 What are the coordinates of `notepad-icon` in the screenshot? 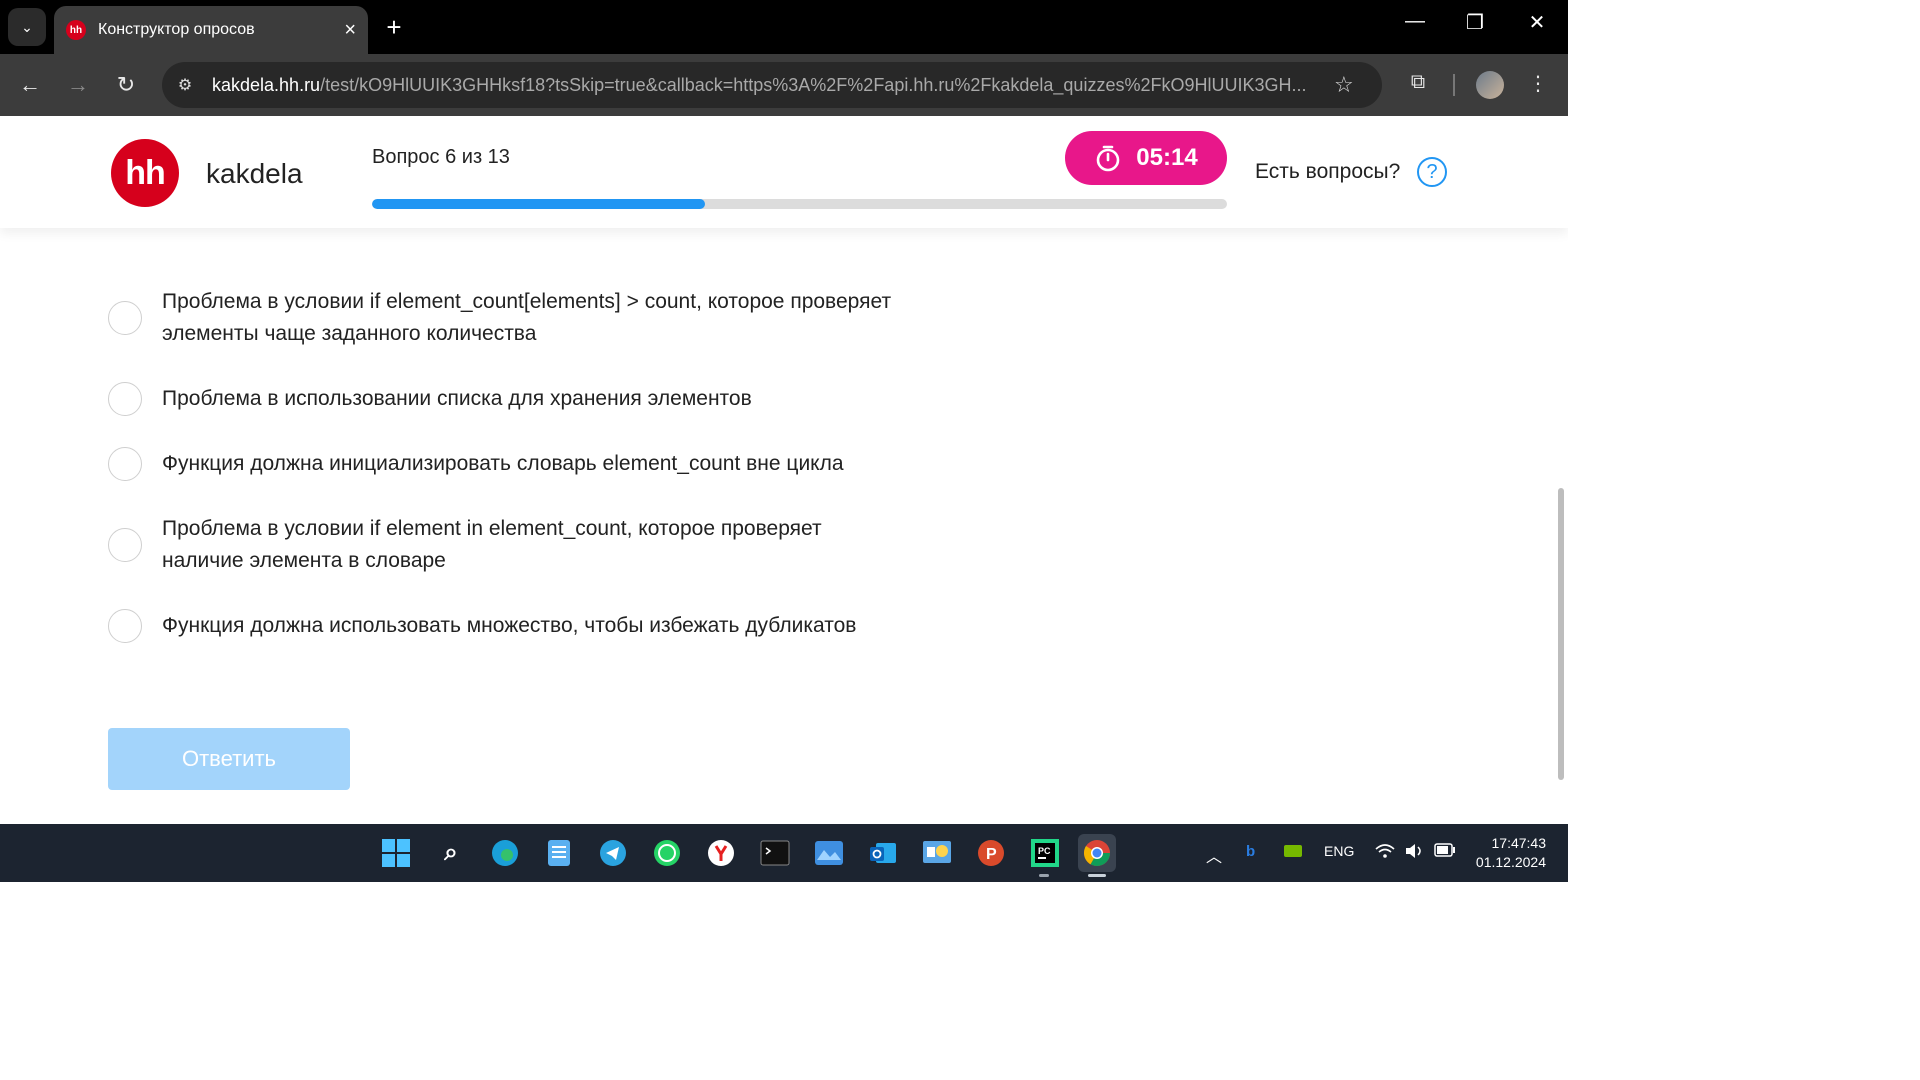 It's located at (559, 853).